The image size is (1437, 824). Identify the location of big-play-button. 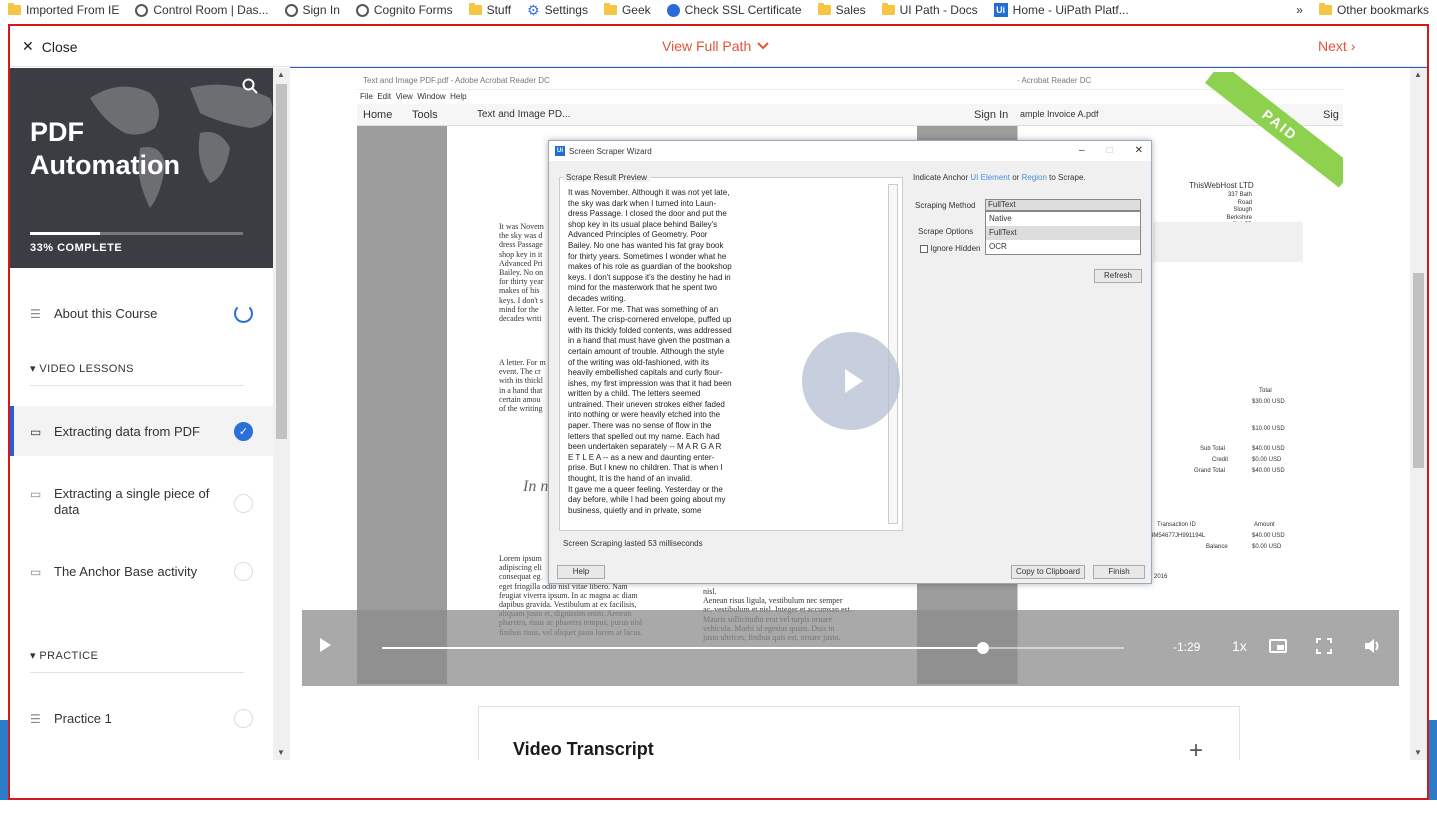
(851, 381).